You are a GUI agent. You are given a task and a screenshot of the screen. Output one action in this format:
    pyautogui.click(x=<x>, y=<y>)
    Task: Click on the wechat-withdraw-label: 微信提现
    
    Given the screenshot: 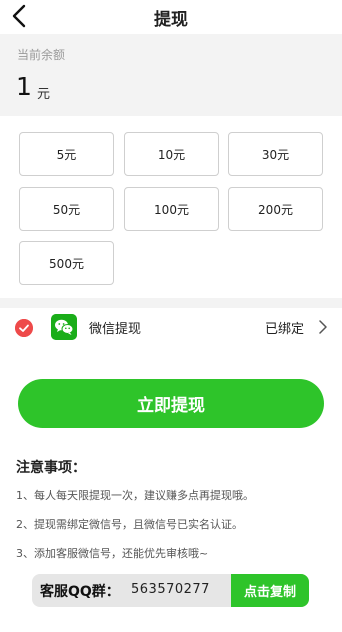 What is the action you would take?
    pyautogui.click(x=115, y=329)
    